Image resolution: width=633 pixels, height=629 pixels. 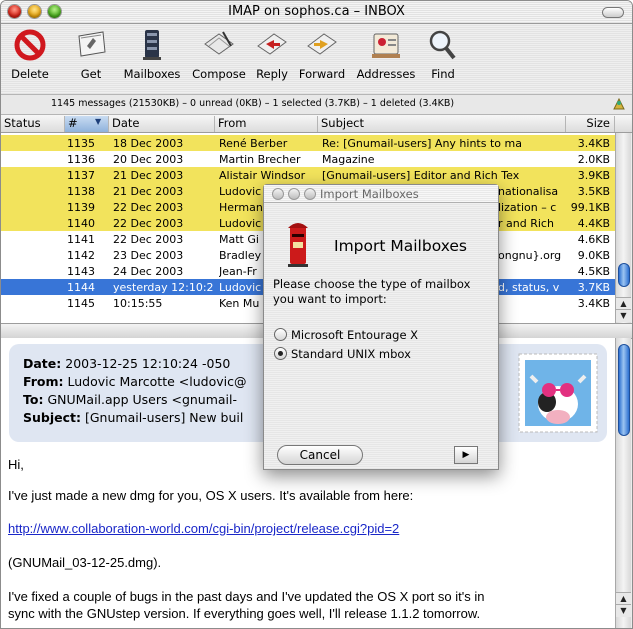 I want to click on connection-status-icon, so click(x=619, y=103).